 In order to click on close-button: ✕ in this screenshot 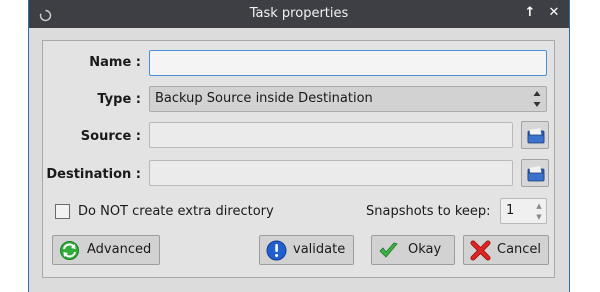, I will do `click(554, 13)`.